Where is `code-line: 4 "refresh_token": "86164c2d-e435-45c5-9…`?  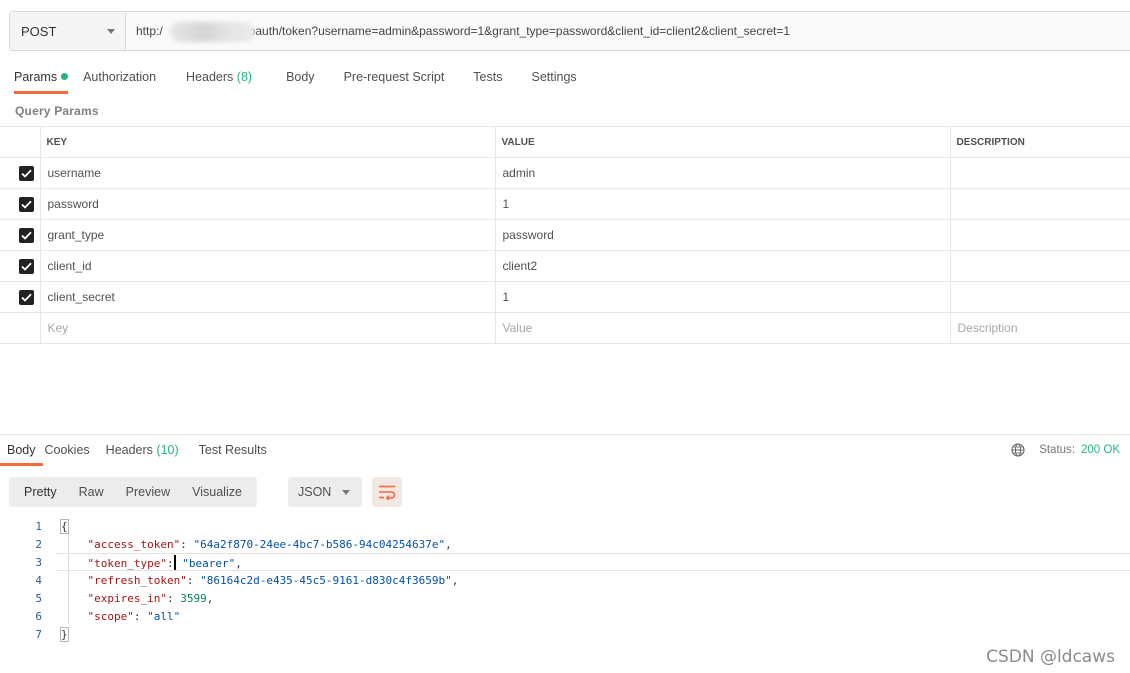 code-line: 4 "refresh_token": "86164c2d-e435-45c5-9… is located at coordinates (565, 580).